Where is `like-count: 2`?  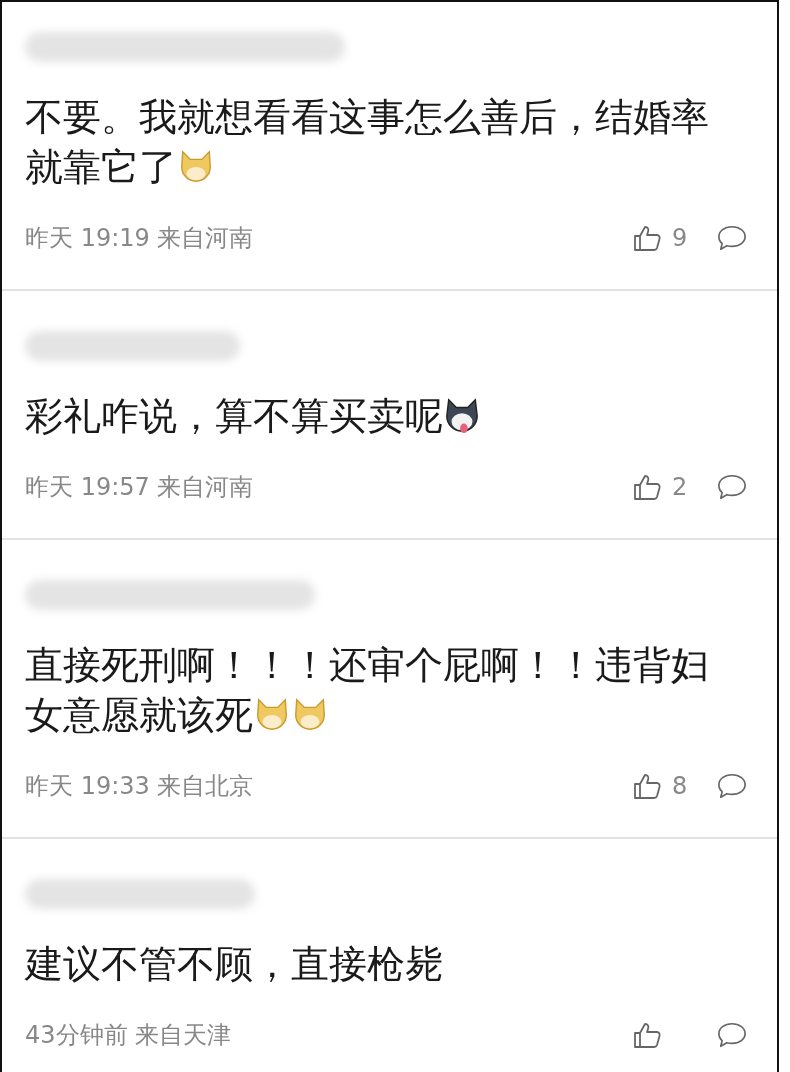
like-count: 2 is located at coordinates (680, 487).